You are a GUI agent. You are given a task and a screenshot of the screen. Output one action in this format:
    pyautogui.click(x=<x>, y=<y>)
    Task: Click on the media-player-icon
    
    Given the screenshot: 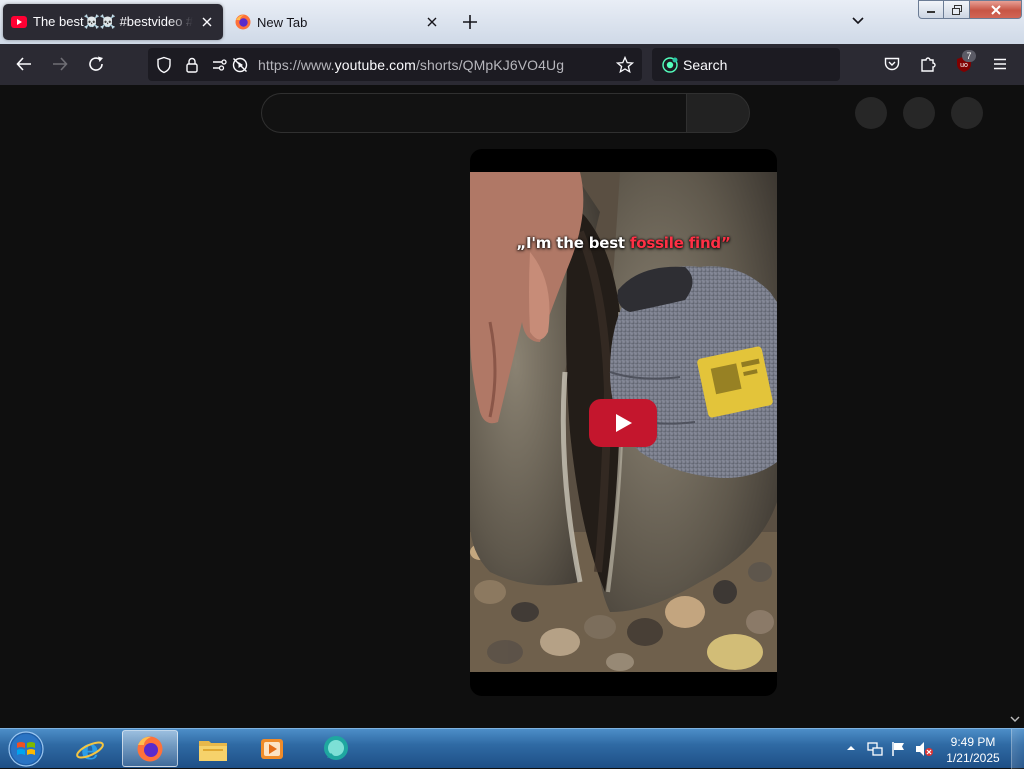 What is the action you would take?
    pyautogui.click(x=272, y=748)
    